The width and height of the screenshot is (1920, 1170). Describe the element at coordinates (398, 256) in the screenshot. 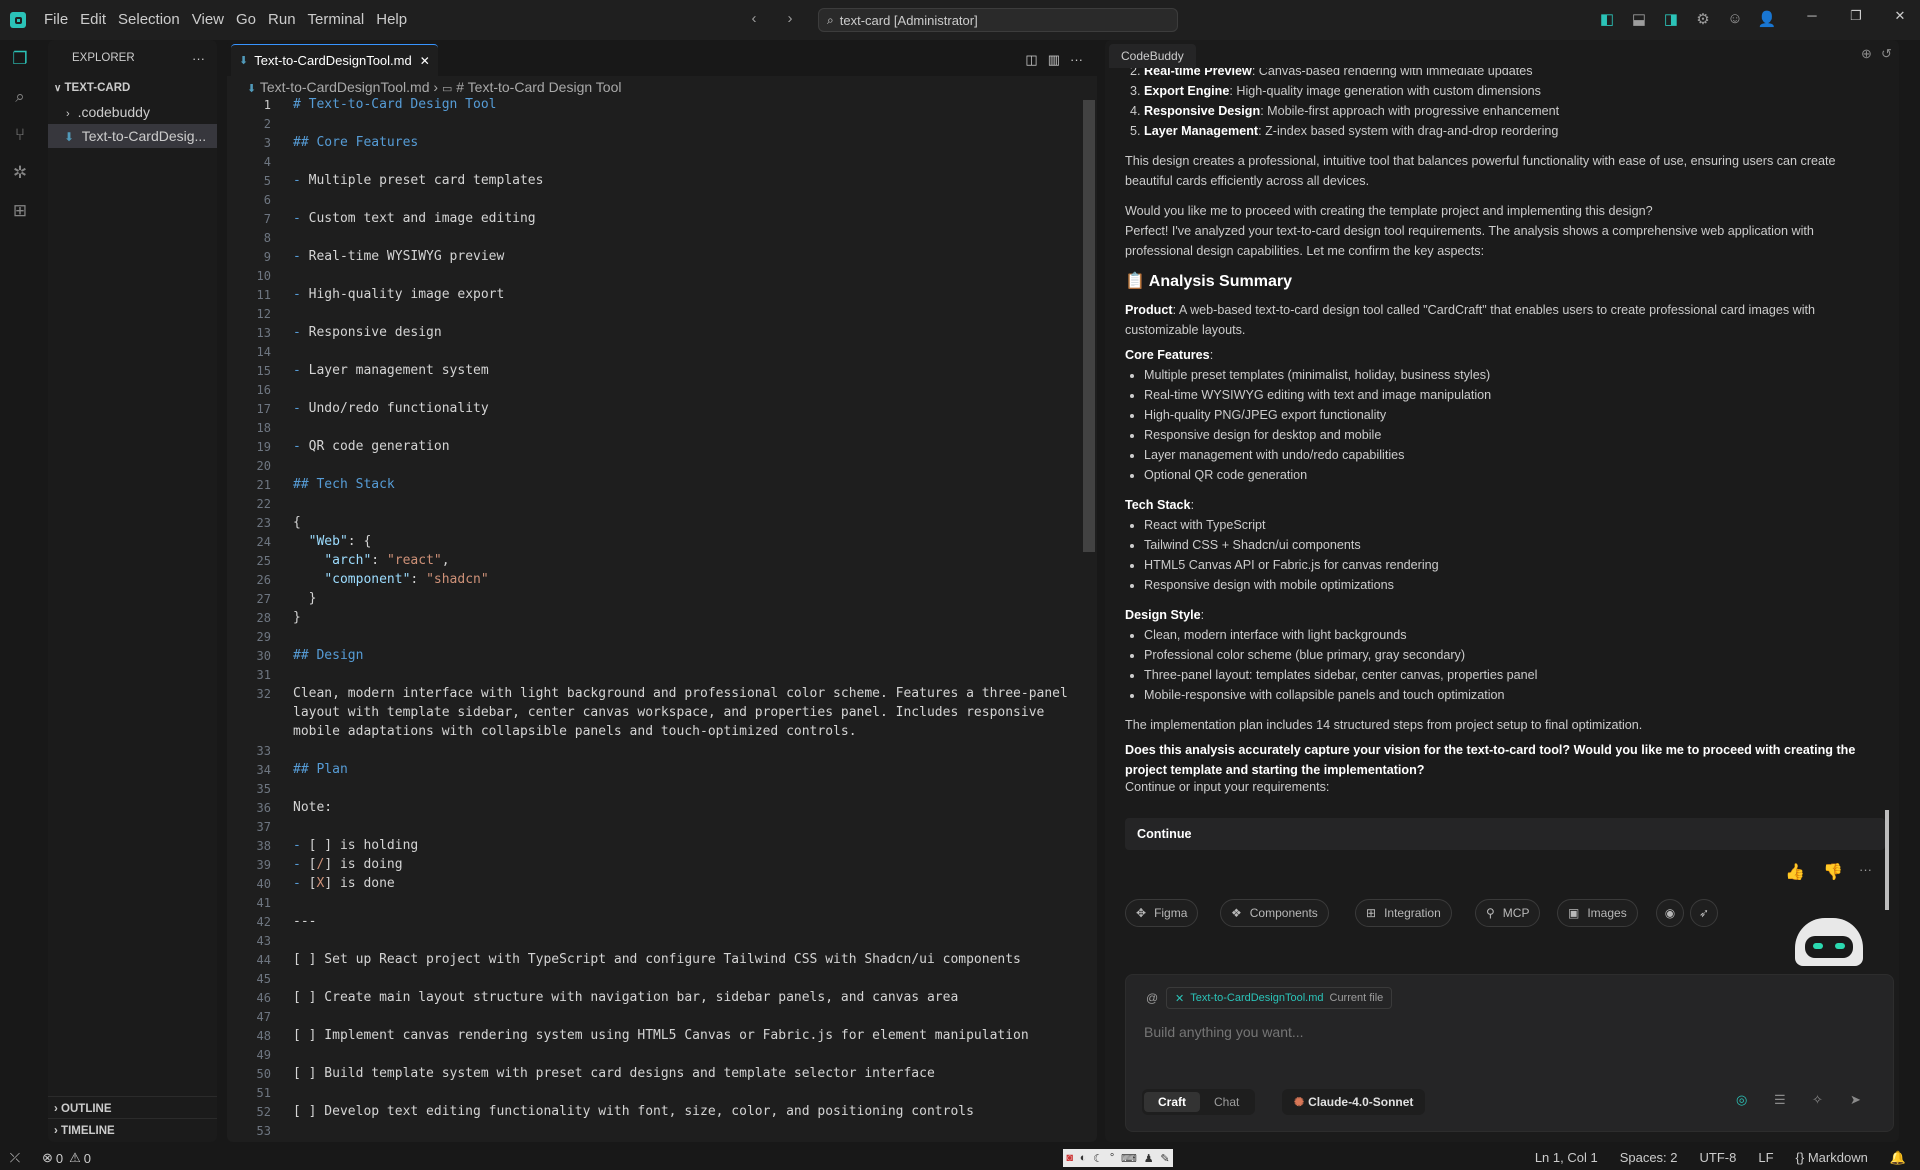

I see `code-line: - Real-time WYSIWYG preview` at that location.